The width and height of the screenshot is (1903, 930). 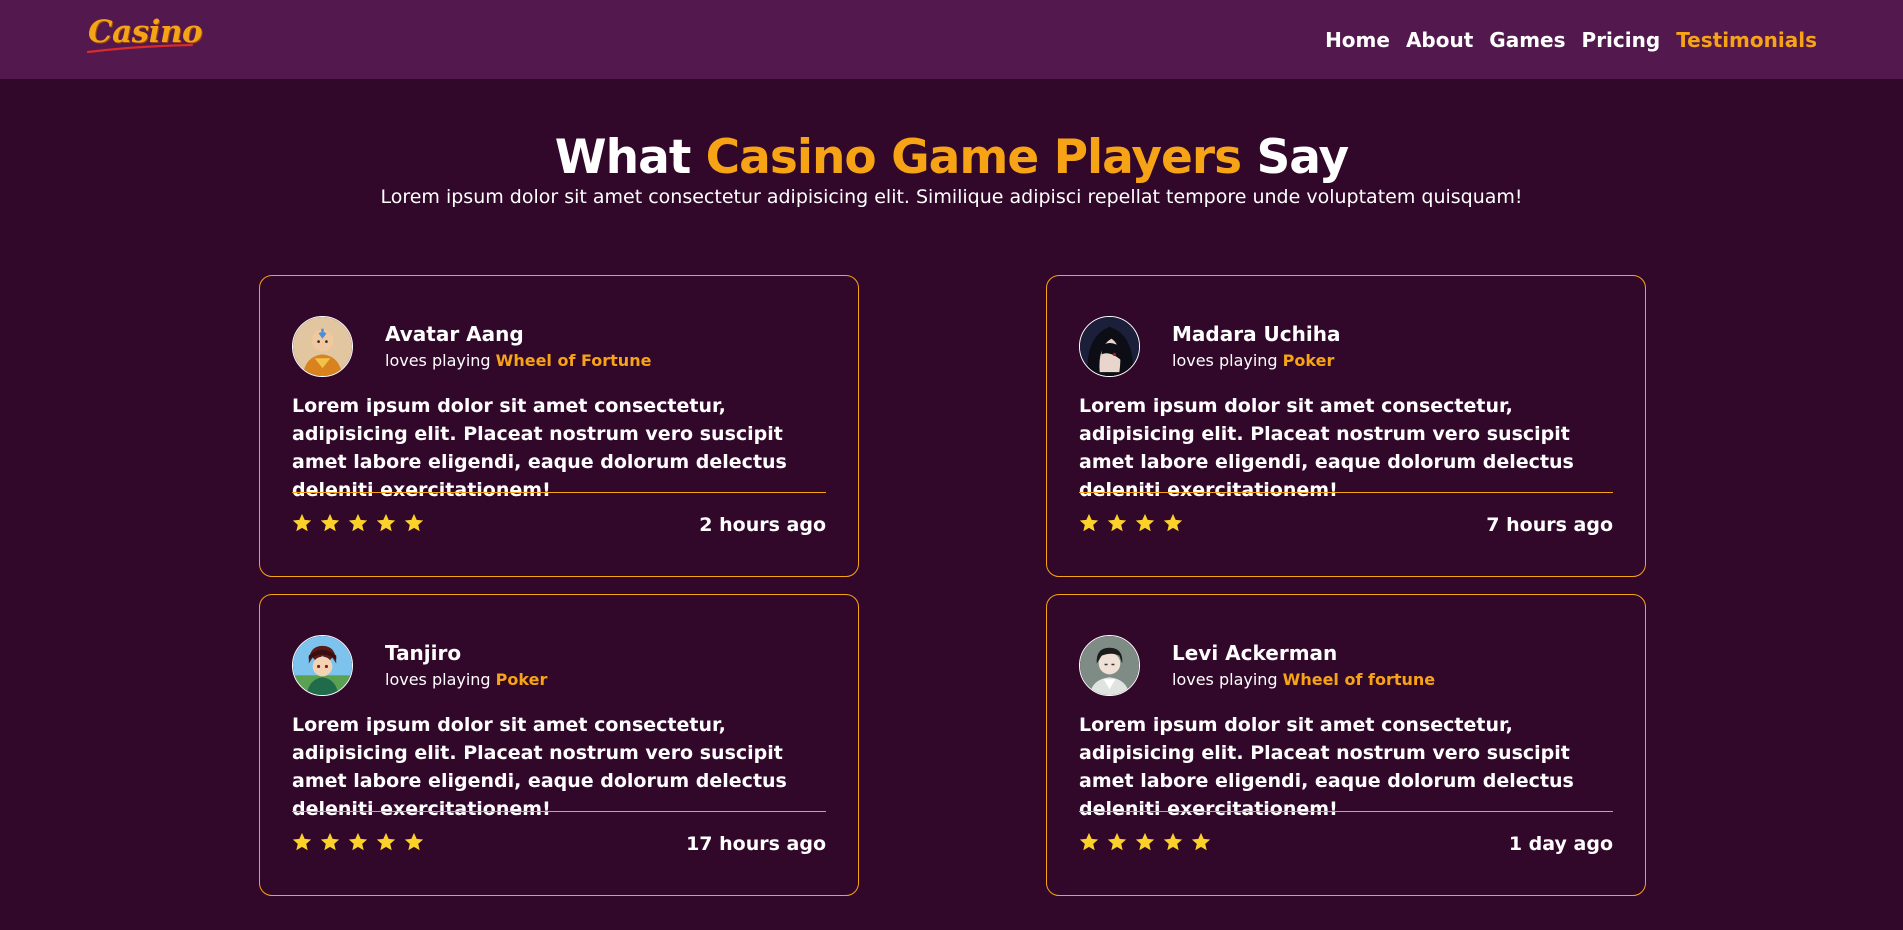 What do you see at coordinates (423, 653) in the screenshot?
I see `reviewer-name: Tanjiro` at bounding box center [423, 653].